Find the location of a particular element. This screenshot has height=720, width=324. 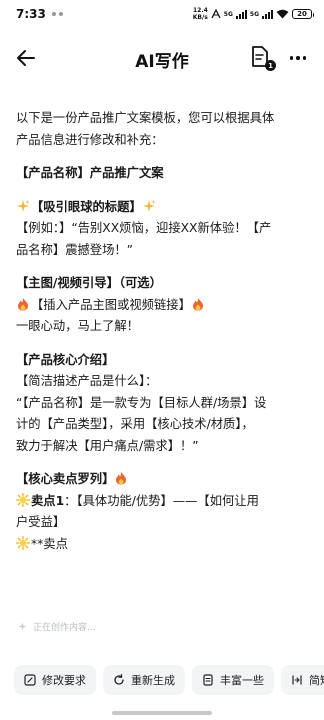

signal-1-label: 5G is located at coordinates (228, 14).